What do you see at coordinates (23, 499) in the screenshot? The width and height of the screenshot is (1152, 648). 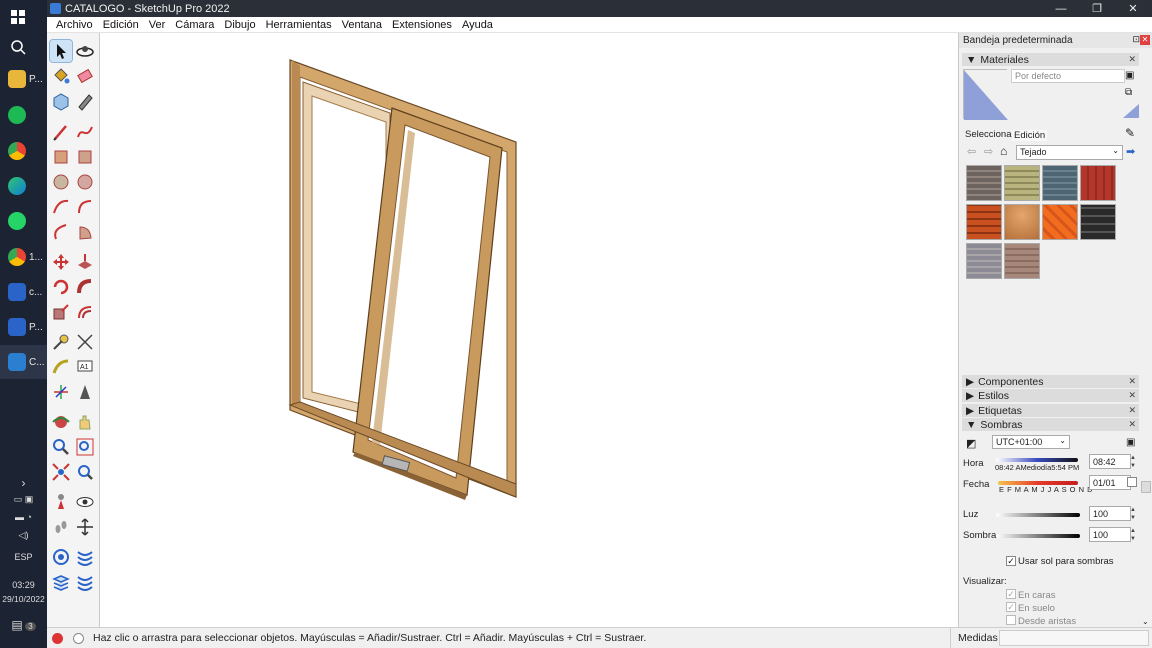 I see `system-tray-icons: ▭ ▣` at bounding box center [23, 499].